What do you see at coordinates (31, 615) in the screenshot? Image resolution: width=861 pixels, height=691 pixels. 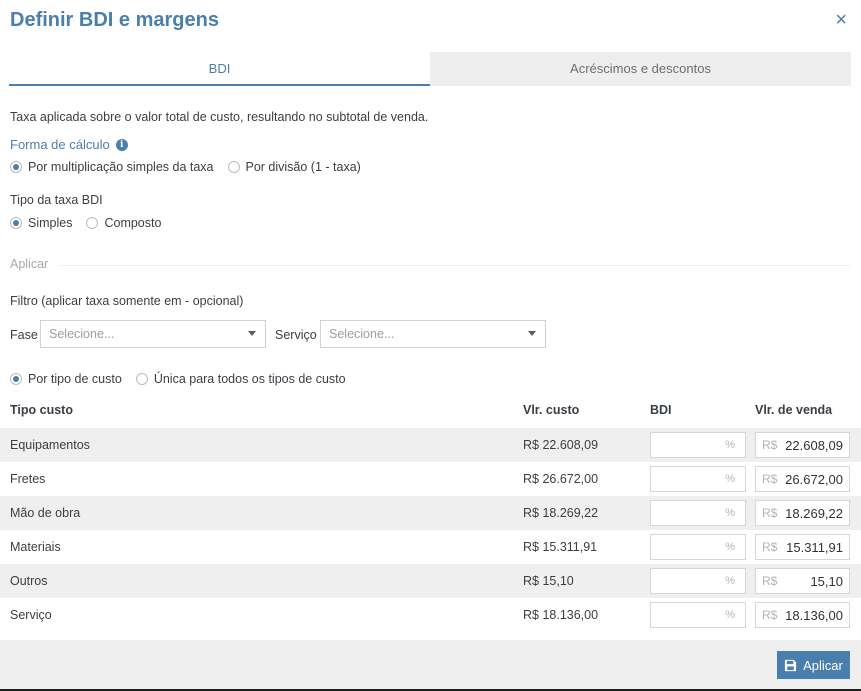 I see `row-tipo: Serviço` at bounding box center [31, 615].